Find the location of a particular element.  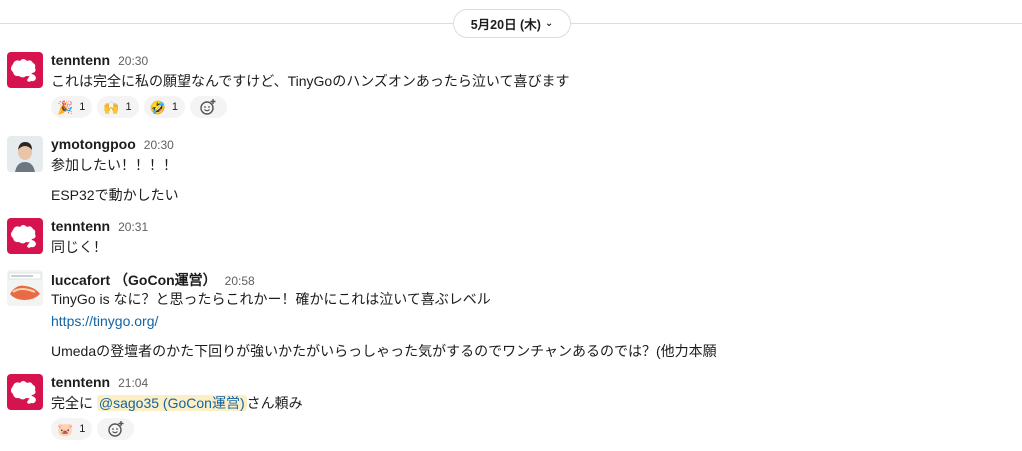

author-name: luccafort （GoCon運営） is located at coordinates (134, 280).